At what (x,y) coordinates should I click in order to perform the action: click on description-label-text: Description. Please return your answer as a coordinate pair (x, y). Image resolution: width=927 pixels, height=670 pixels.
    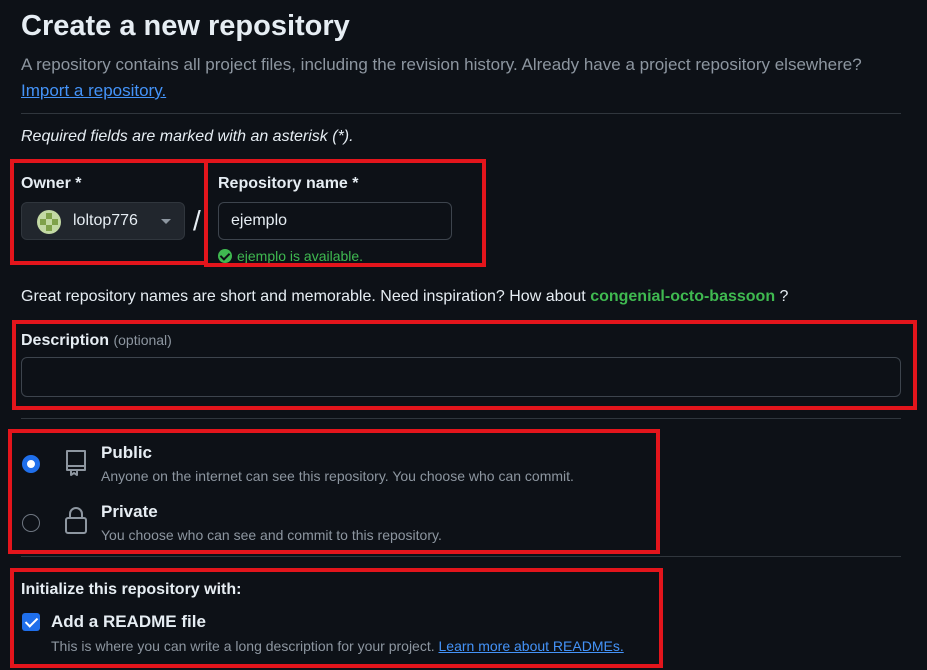
    Looking at the image, I should click on (65, 340).